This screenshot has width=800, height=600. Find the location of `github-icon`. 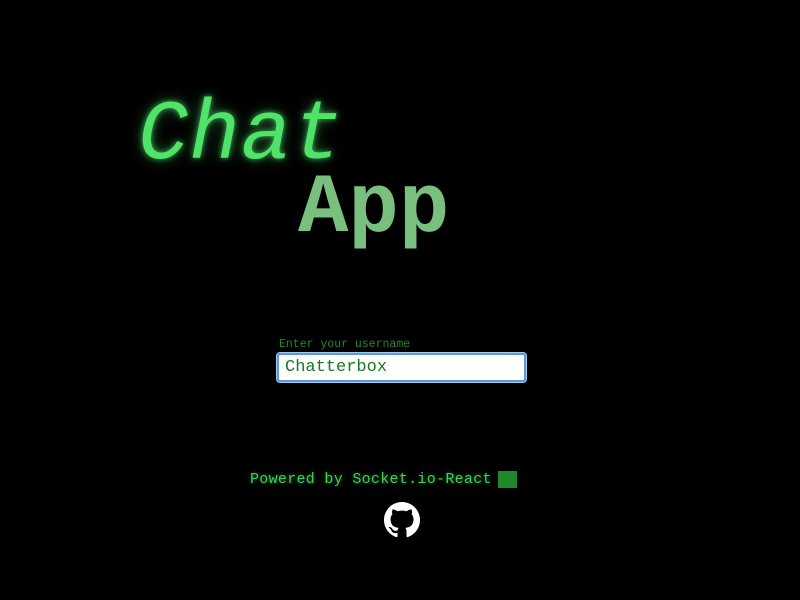

github-icon is located at coordinates (402, 520).